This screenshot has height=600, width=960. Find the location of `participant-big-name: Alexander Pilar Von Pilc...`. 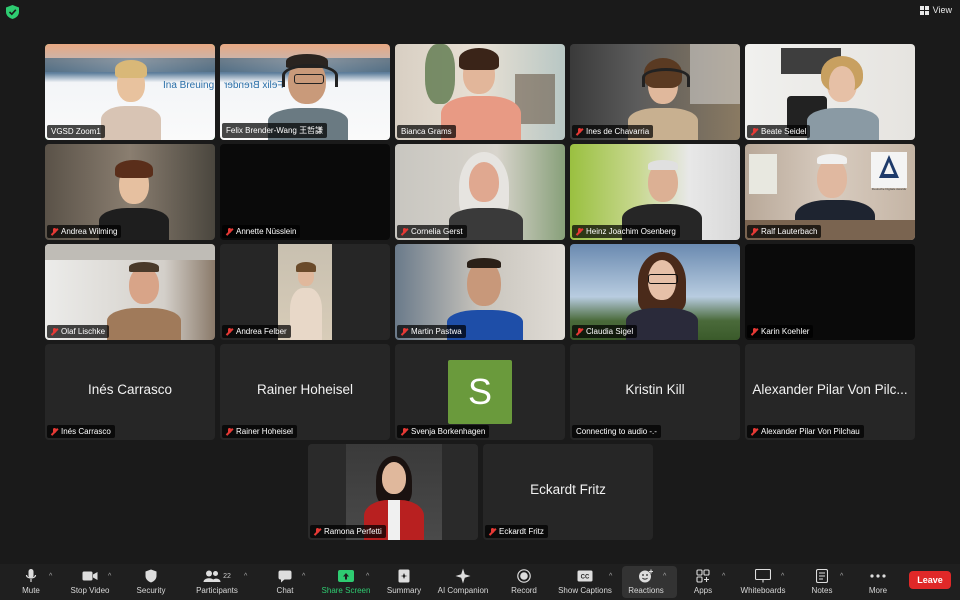

participant-big-name: Alexander Pilar Von Pilc... is located at coordinates (830, 389).